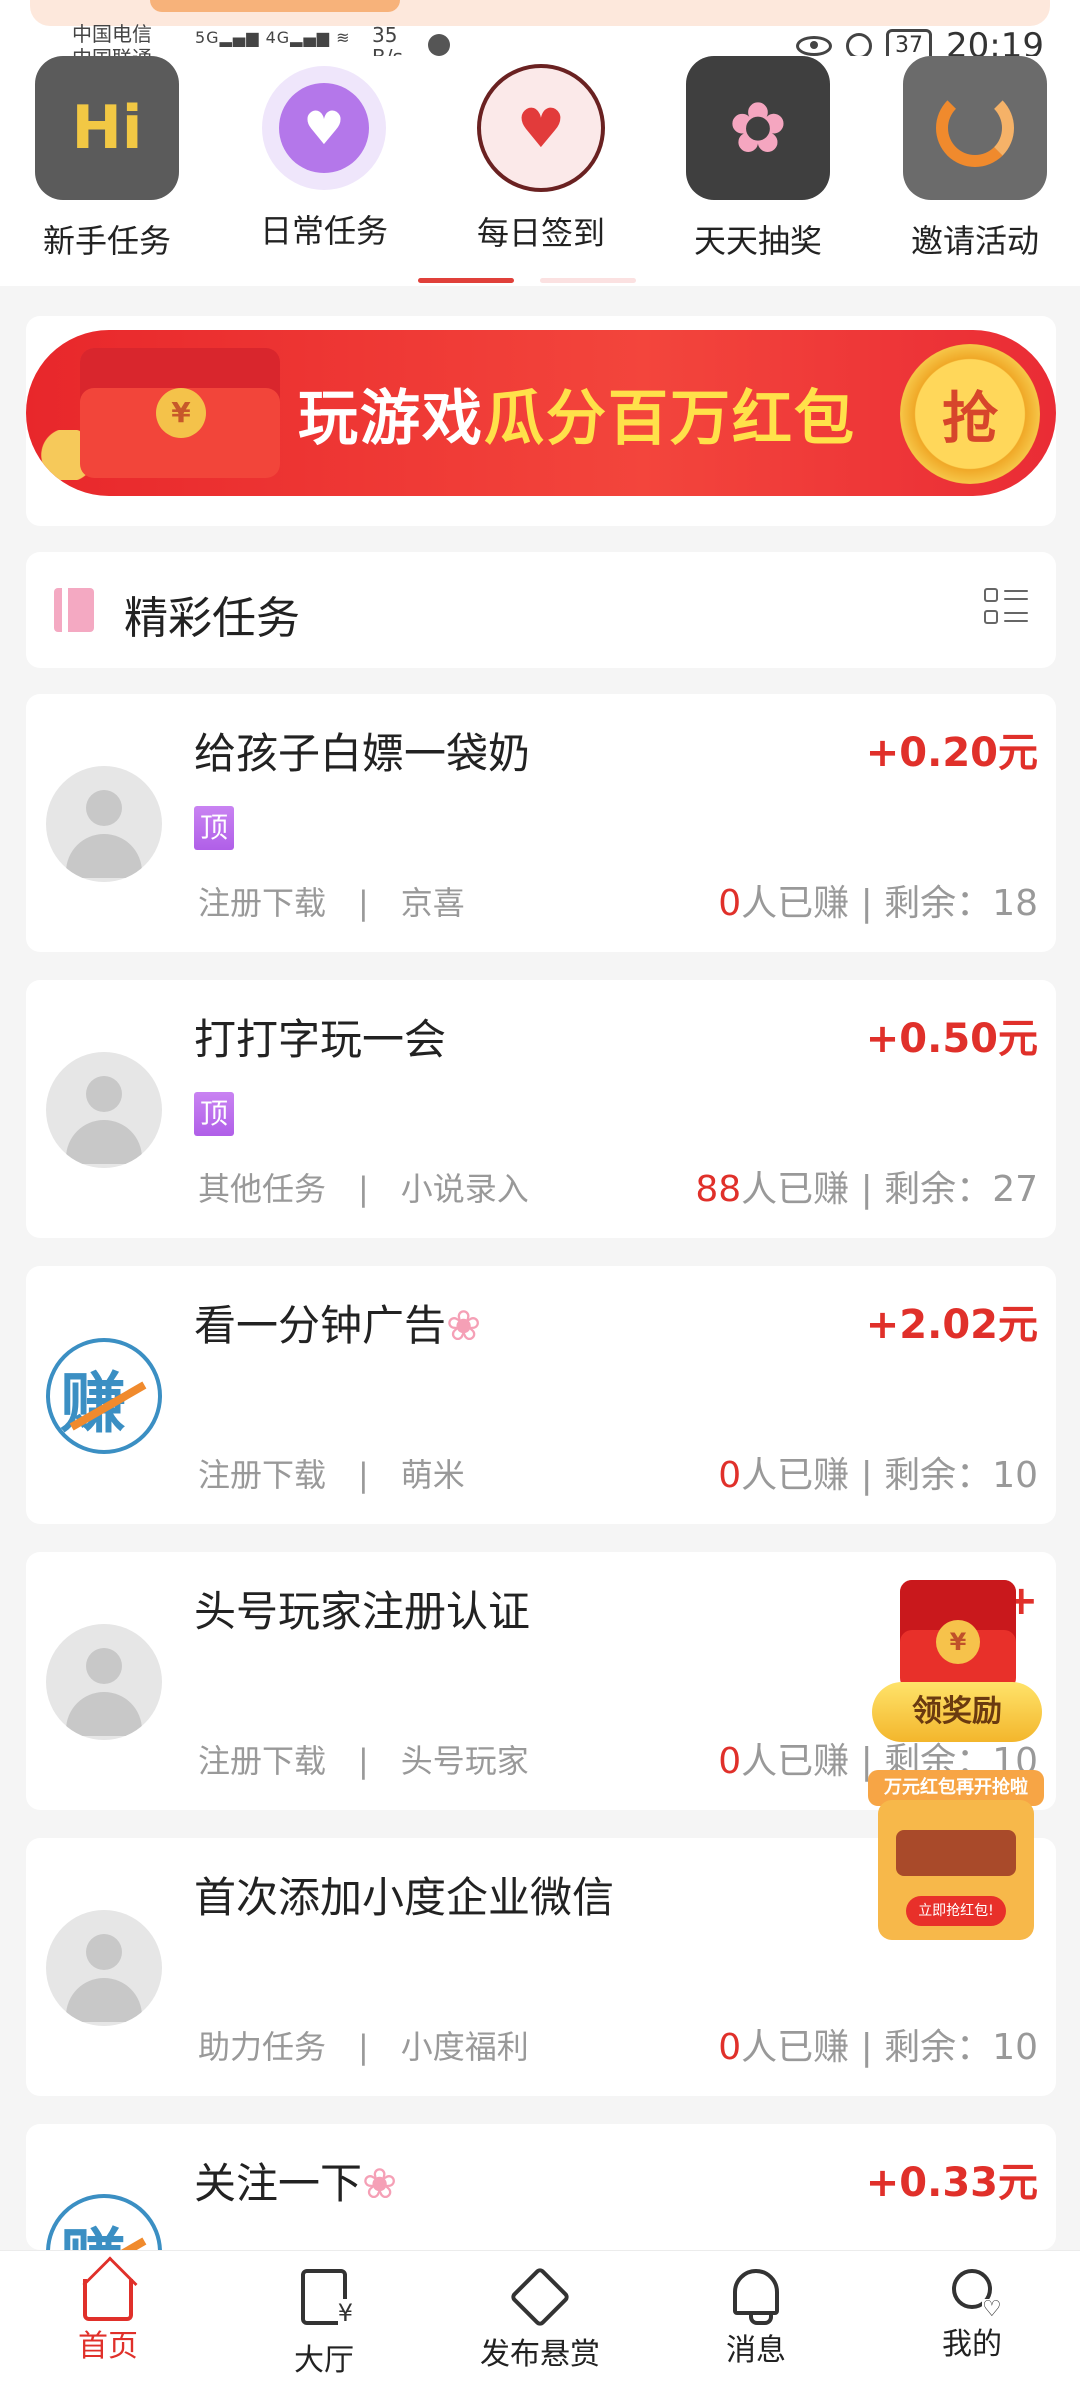  I want to click on machine-screen, so click(956, 1853).